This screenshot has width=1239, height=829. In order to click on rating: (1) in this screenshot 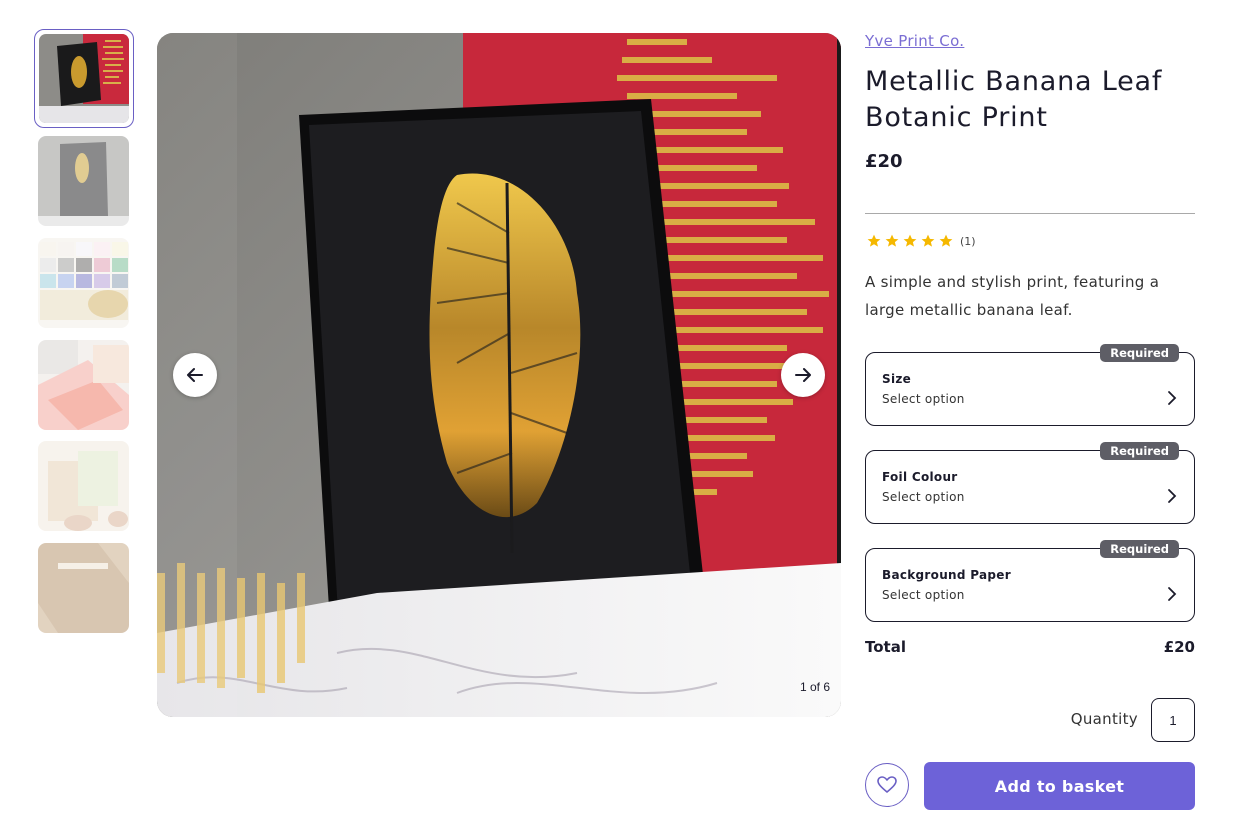, I will do `click(920, 241)`.